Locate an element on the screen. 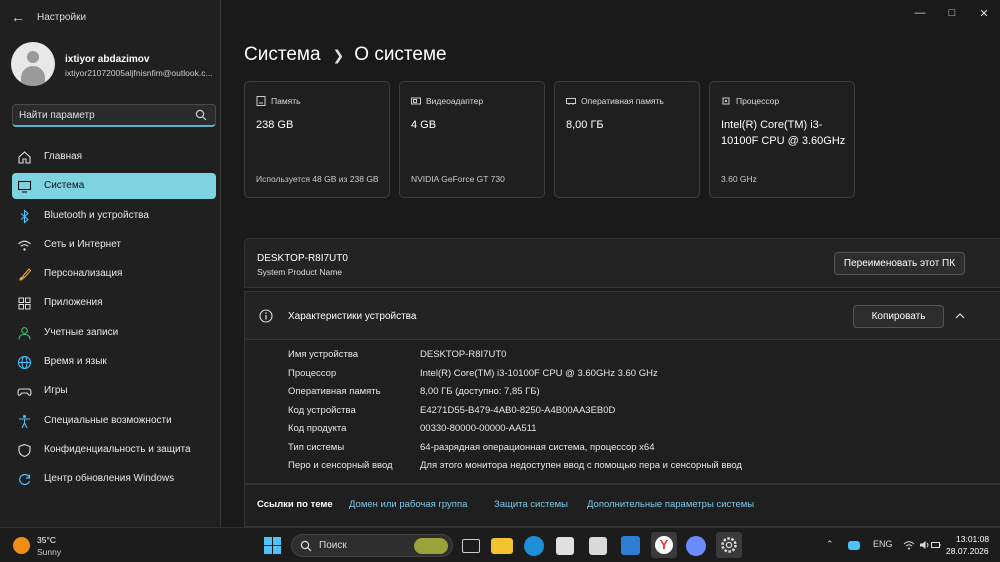 Image resolution: width=1000 pixels, height=562 pixels. weather-temp: 35°C is located at coordinates (46, 540).